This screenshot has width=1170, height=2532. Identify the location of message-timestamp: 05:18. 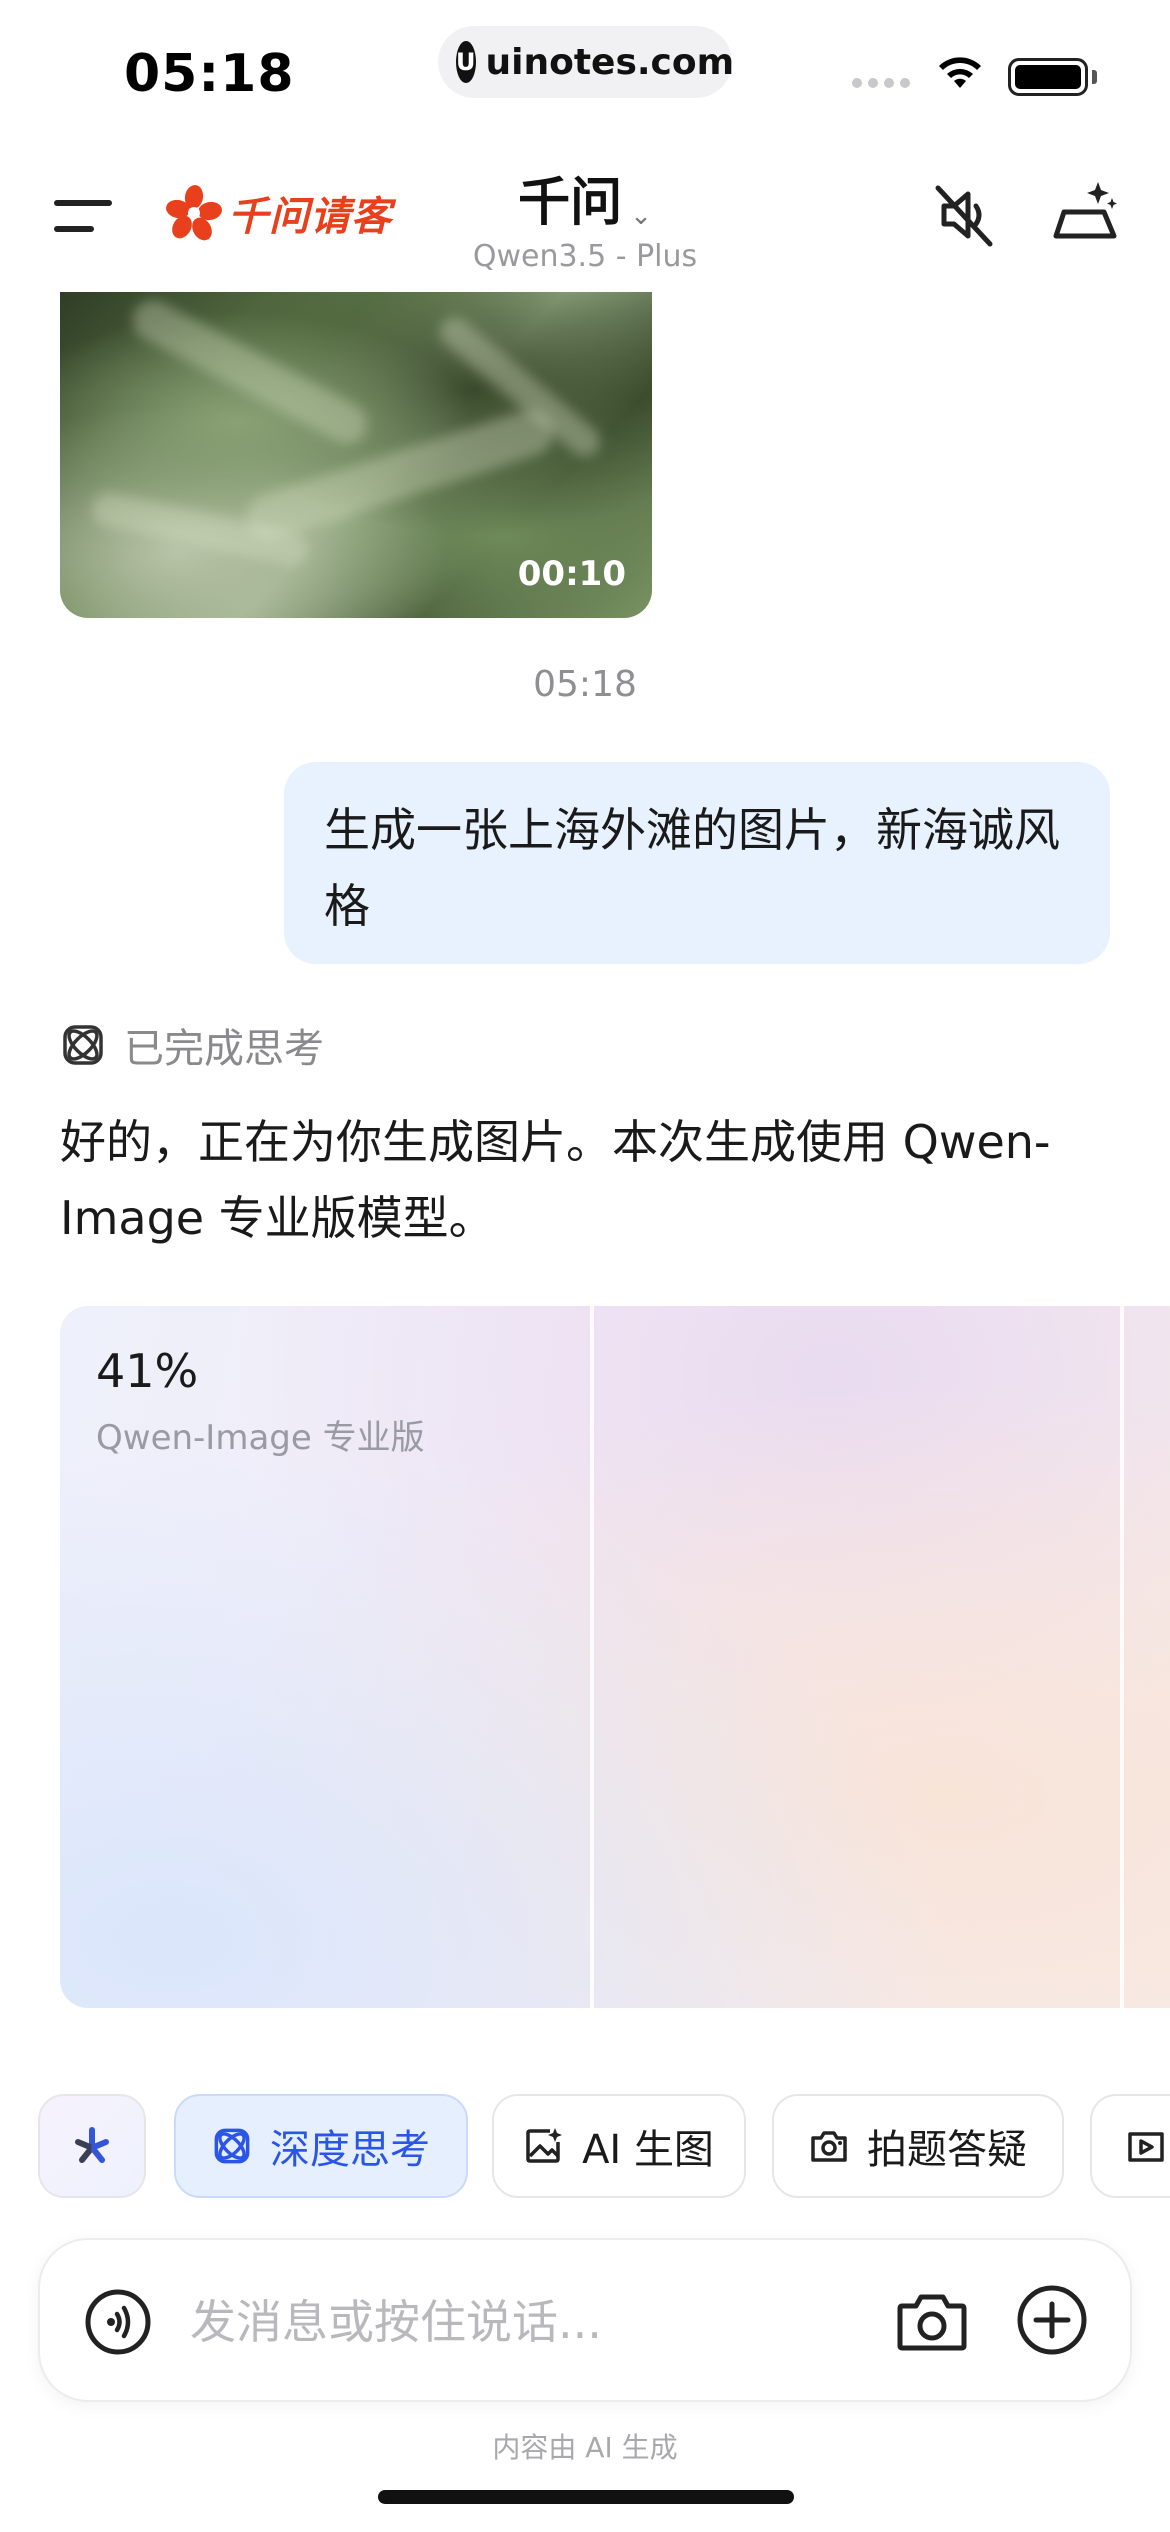
(585, 684).